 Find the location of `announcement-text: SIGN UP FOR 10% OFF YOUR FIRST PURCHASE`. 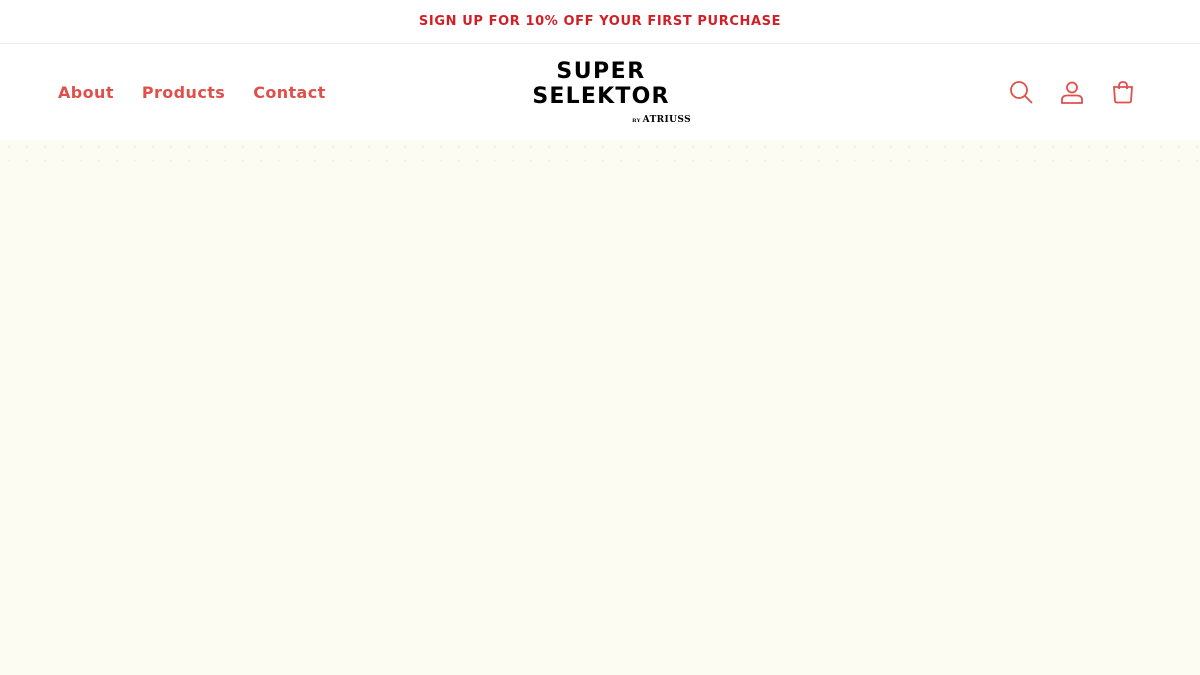

announcement-text: SIGN UP FOR 10% OFF YOUR FIRST PURCHASE is located at coordinates (600, 21).